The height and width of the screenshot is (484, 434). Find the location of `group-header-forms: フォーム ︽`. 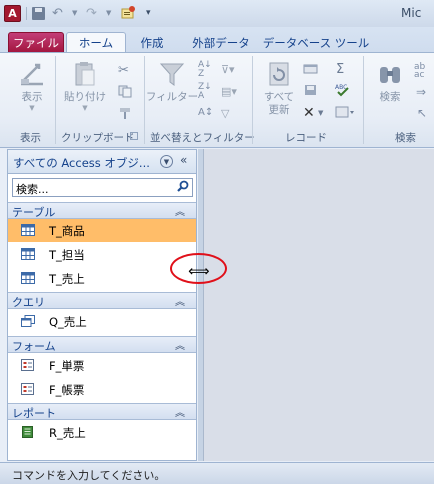

group-header-forms: フォーム ︽ is located at coordinates (102, 344).